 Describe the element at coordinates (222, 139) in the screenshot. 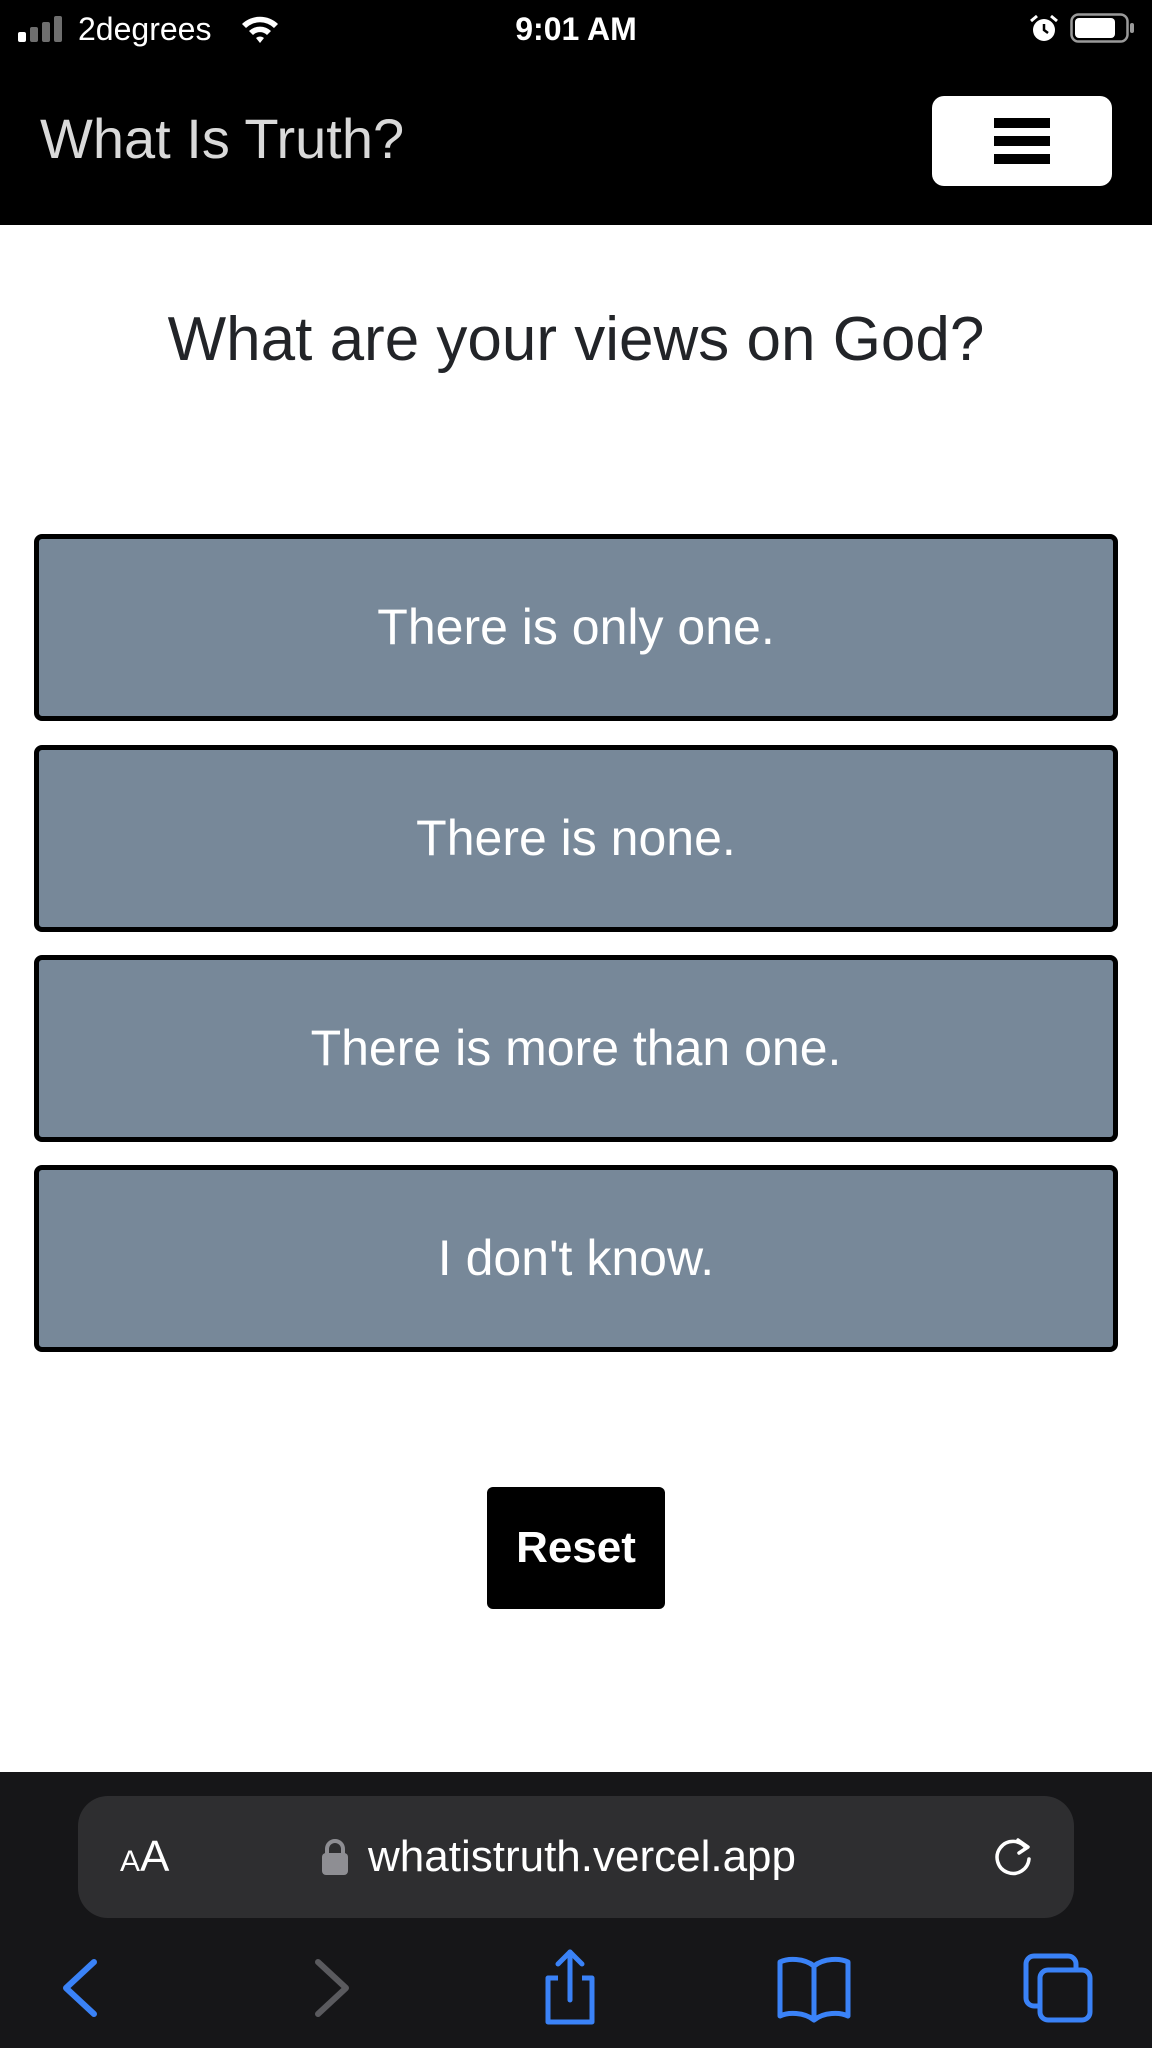

I see `brand-title: What Is Truth?` at that location.